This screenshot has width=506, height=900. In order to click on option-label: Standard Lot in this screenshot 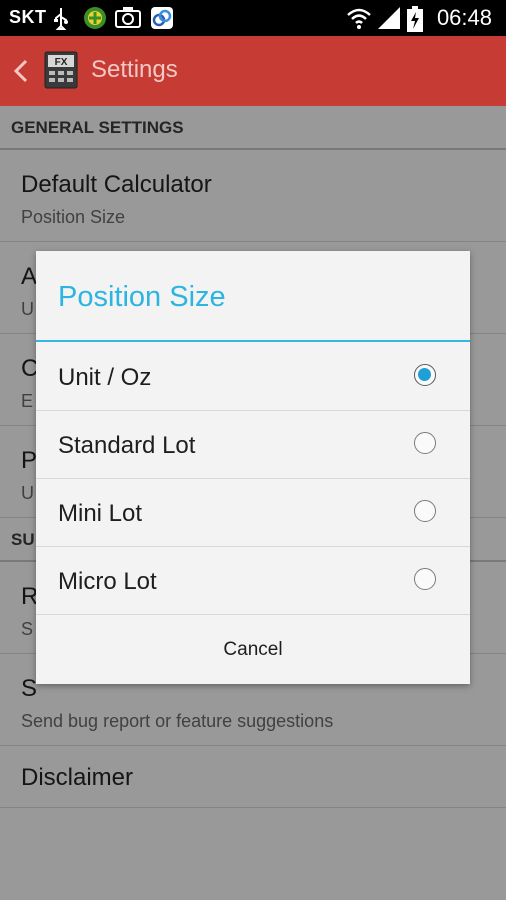, I will do `click(127, 445)`.